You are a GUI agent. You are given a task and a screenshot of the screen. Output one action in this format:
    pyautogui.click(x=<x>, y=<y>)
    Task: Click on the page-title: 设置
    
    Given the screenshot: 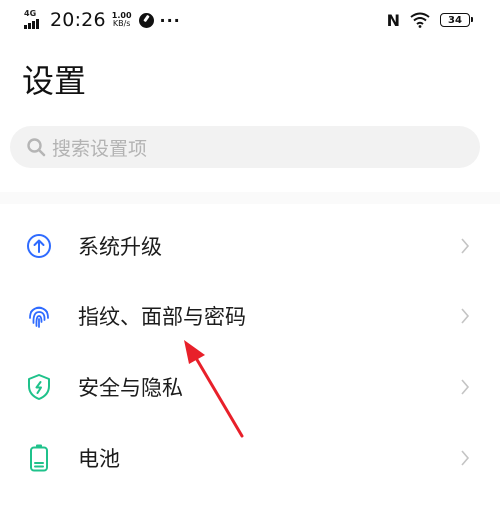 What is the action you would take?
    pyautogui.click(x=54, y=81)
    